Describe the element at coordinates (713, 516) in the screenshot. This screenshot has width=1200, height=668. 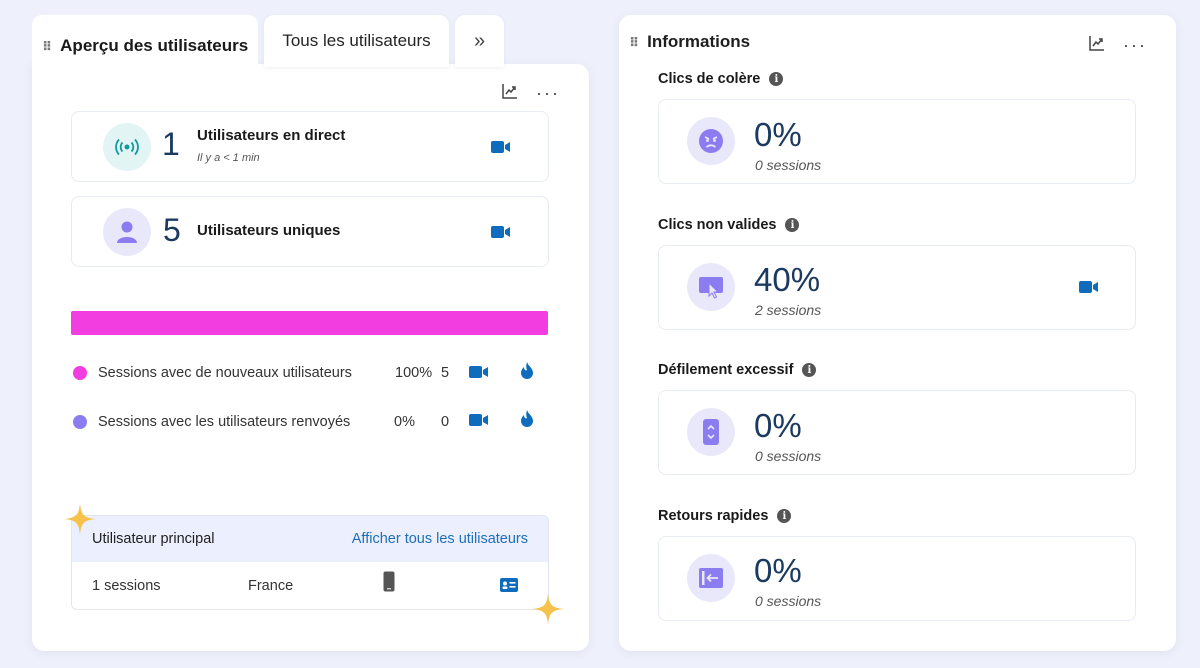
I see `insight-title: Retours rapides` at that location.